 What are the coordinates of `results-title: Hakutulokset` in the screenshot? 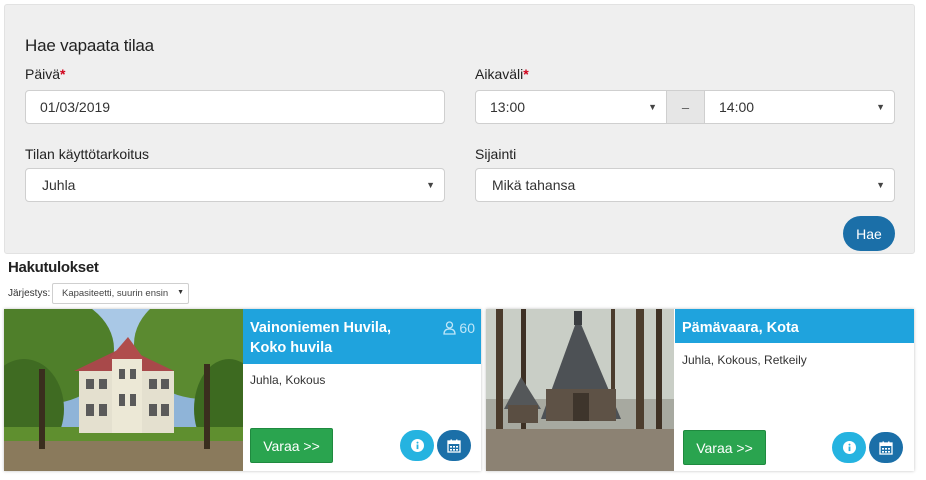 It's located at (53, 267).